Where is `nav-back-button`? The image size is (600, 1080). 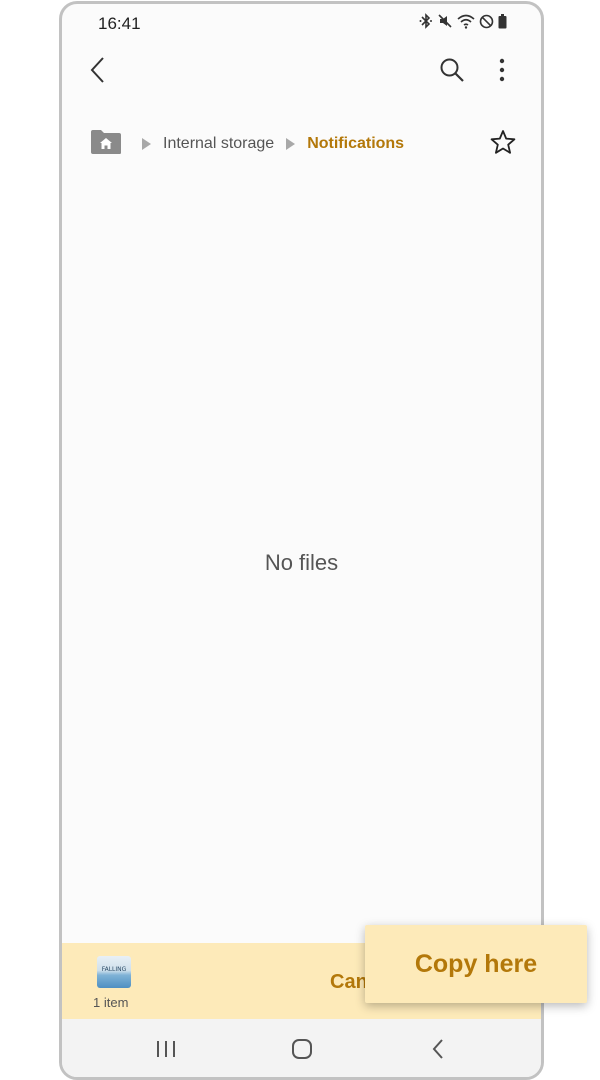
nav-back-button is located at coordinates (438, 1051).